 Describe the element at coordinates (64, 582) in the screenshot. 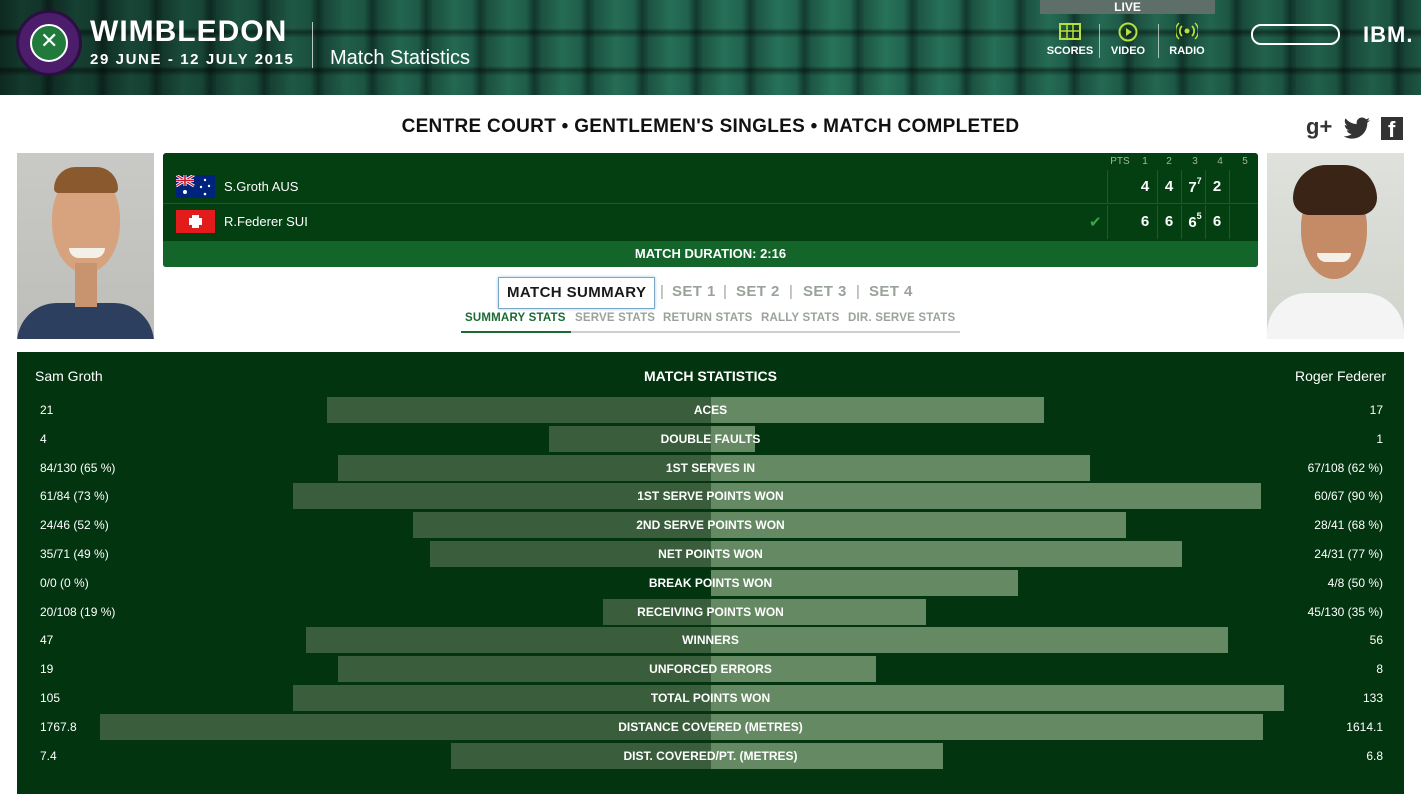

I see `stat-value-left: 0/0 (0 %)` at that location.